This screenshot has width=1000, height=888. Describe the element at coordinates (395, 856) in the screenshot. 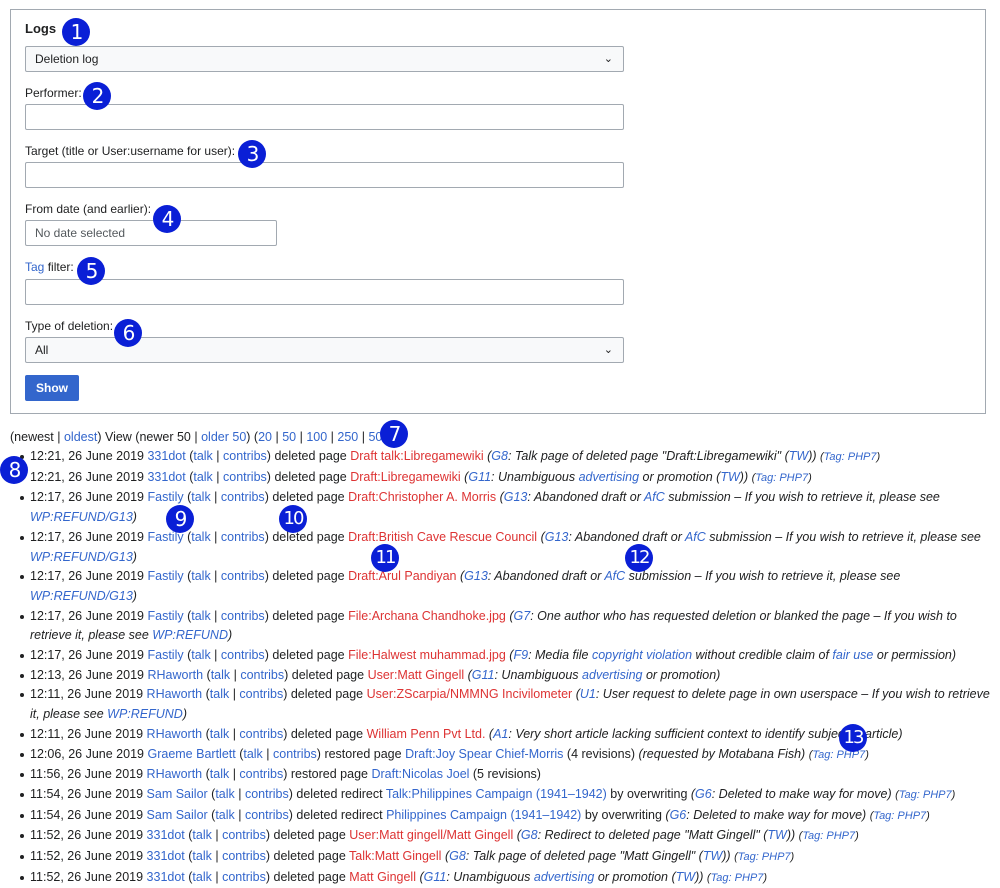

I see `target-page-link: Talk:Matt Gingell` at that location.